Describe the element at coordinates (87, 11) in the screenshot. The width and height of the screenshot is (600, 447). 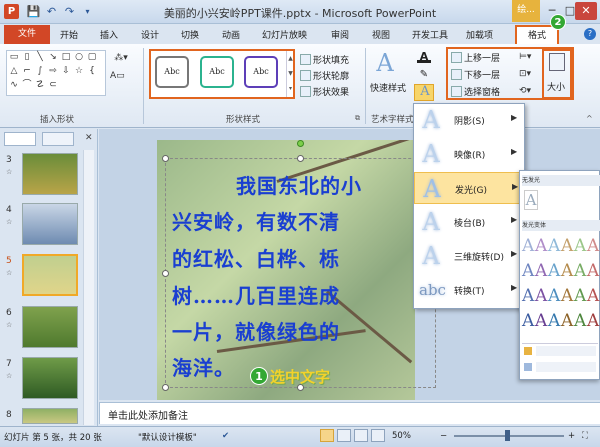
I see `customize-qa-icon: ▾` at that location.